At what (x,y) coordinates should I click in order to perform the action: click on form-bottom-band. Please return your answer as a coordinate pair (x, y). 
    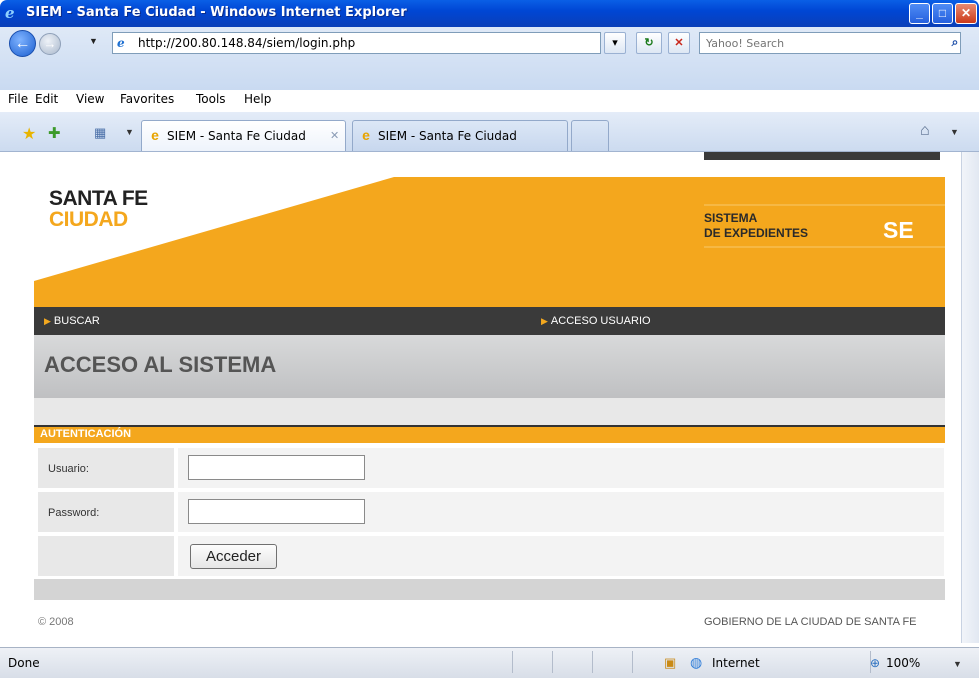
    Looking at the image, I should click on (489, 589).